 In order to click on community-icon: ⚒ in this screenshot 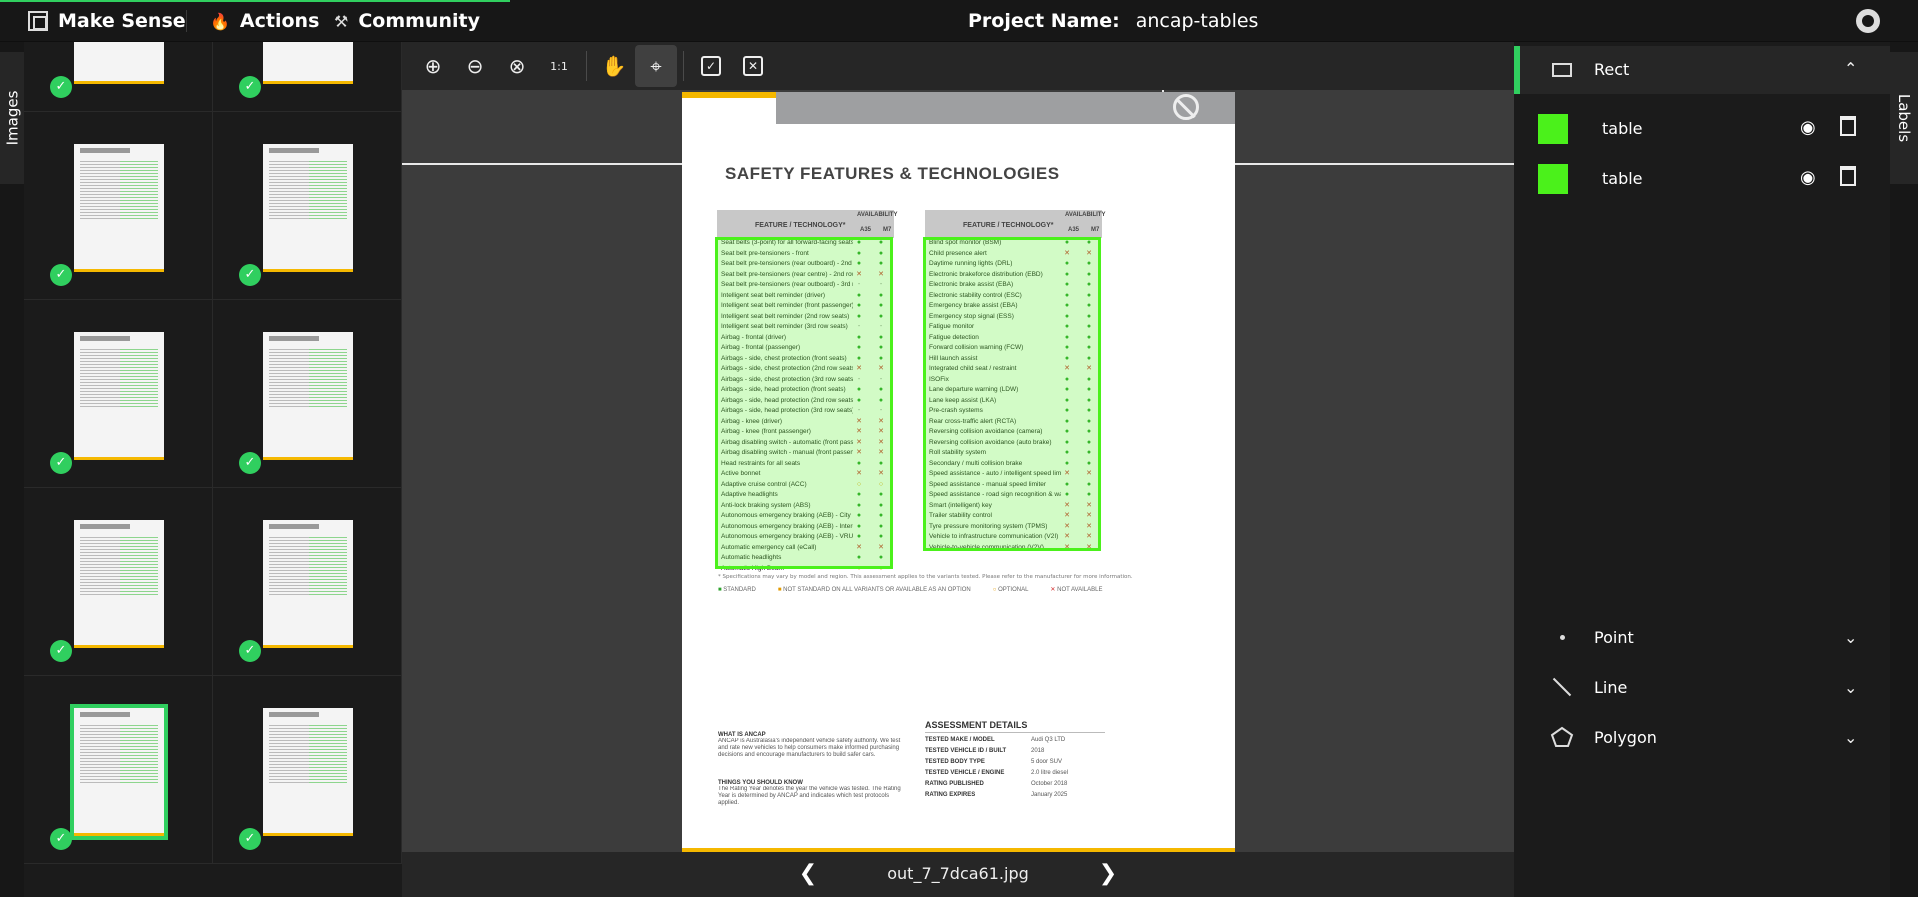, I will do `click(341, 21)`.